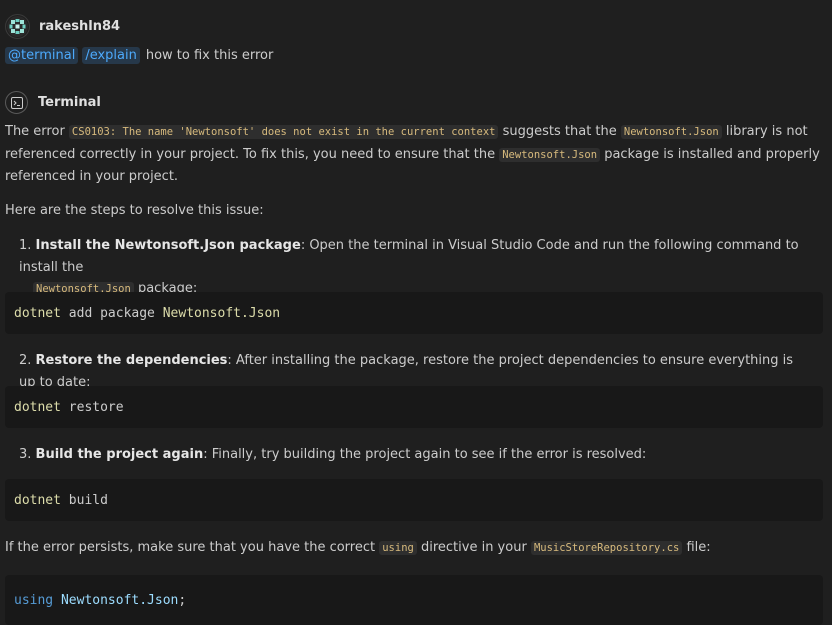 The height and width of the screenshot is (625, 832). I want to click on avatar-pattern-icon, so click(17, 26).